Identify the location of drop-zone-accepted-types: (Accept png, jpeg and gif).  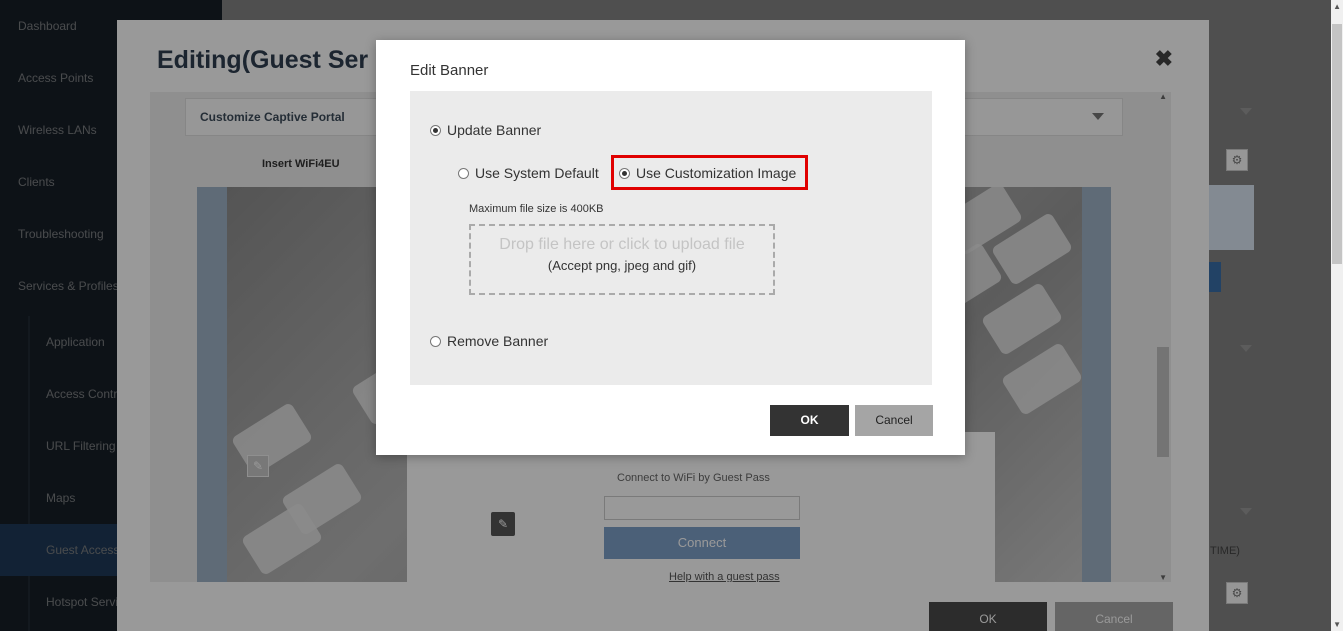
(622, 265).